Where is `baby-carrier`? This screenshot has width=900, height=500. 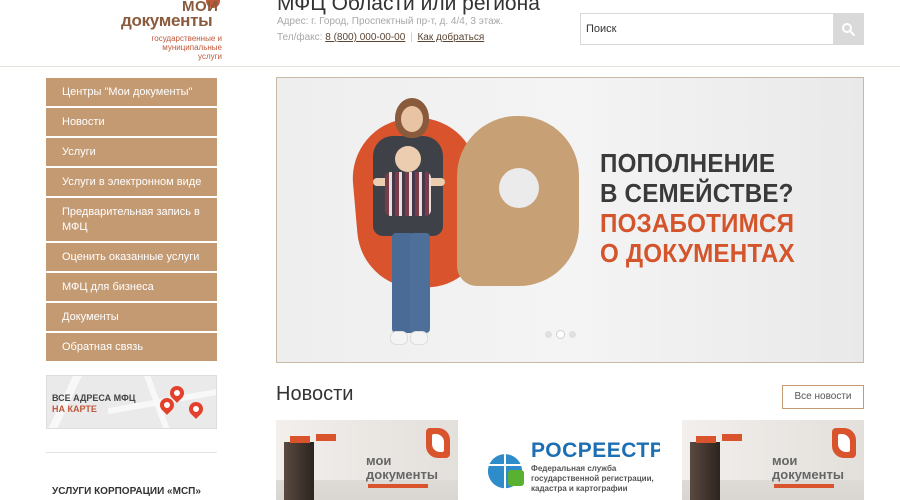 baby-carrier is located at coordinates (408, 194).